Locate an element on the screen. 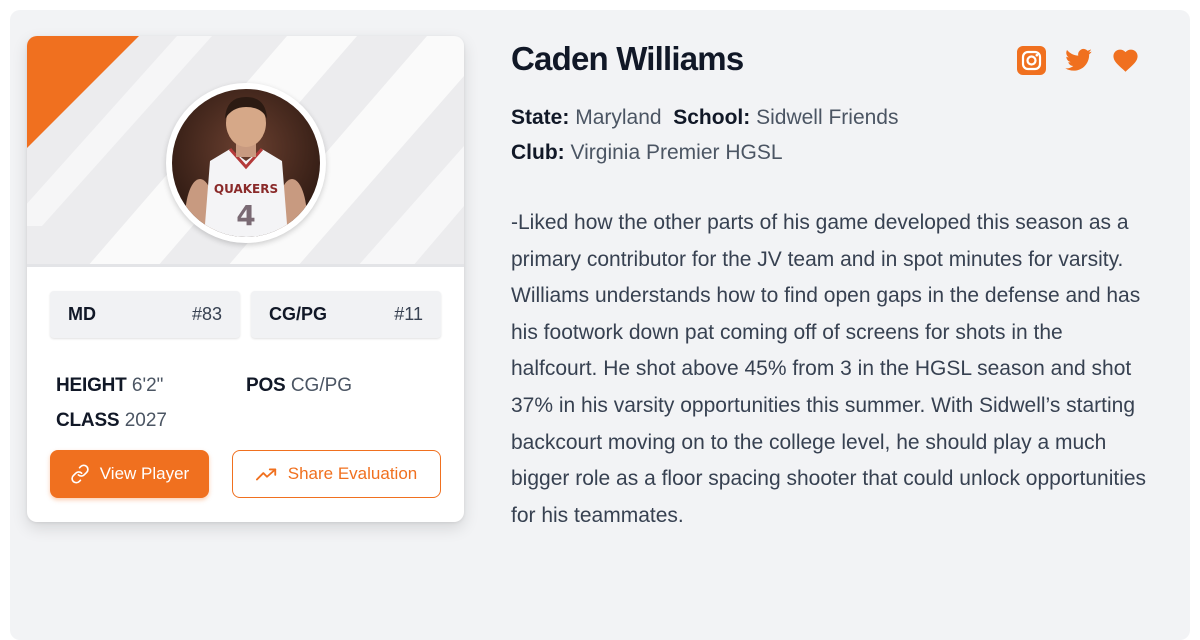 Image resolution: width=1200 pixels, height=640 pixels. class-stat: CLASS 2027 is located at coordinates (111, 421).